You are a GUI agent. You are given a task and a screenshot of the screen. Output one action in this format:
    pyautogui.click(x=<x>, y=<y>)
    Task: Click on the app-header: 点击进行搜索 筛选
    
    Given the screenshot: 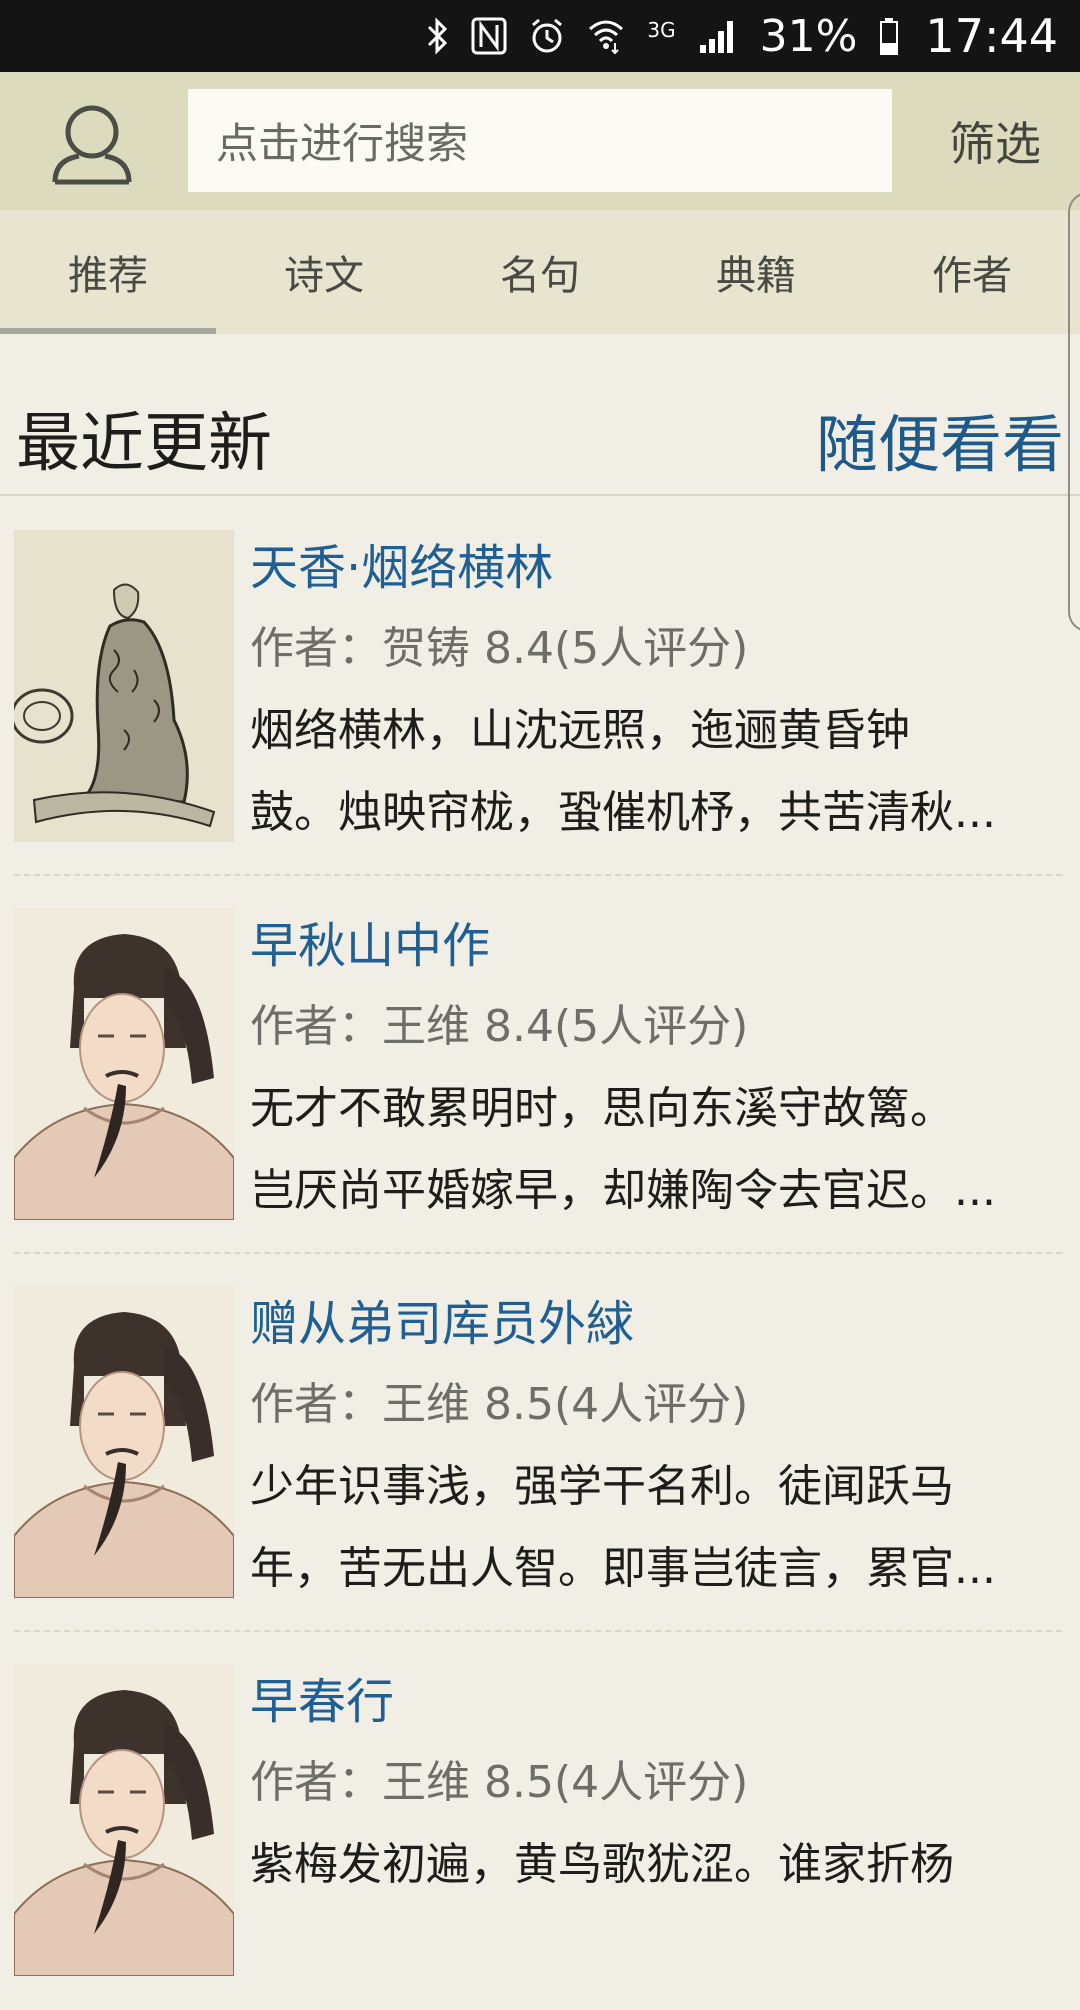 What is the action you would take?
    pyautogui.click(x=540, y=141)
    